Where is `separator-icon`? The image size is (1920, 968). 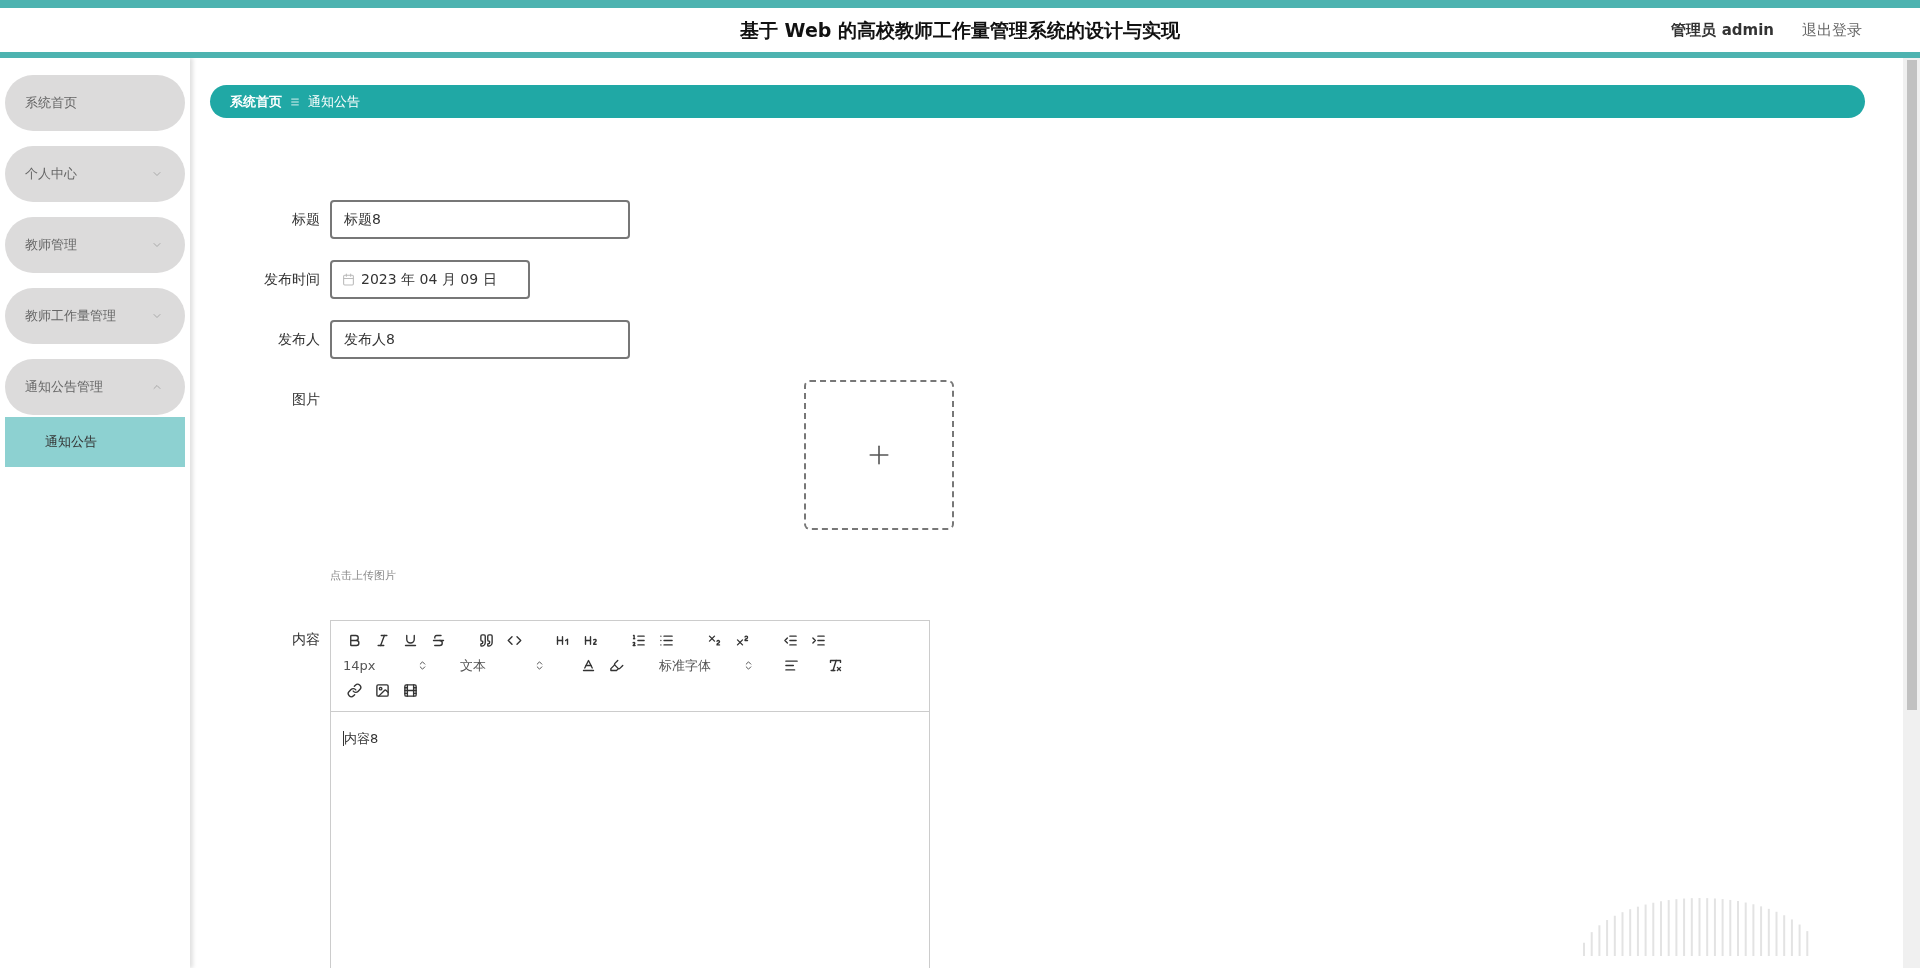 separator-icon is located at coordinates (295, 101).